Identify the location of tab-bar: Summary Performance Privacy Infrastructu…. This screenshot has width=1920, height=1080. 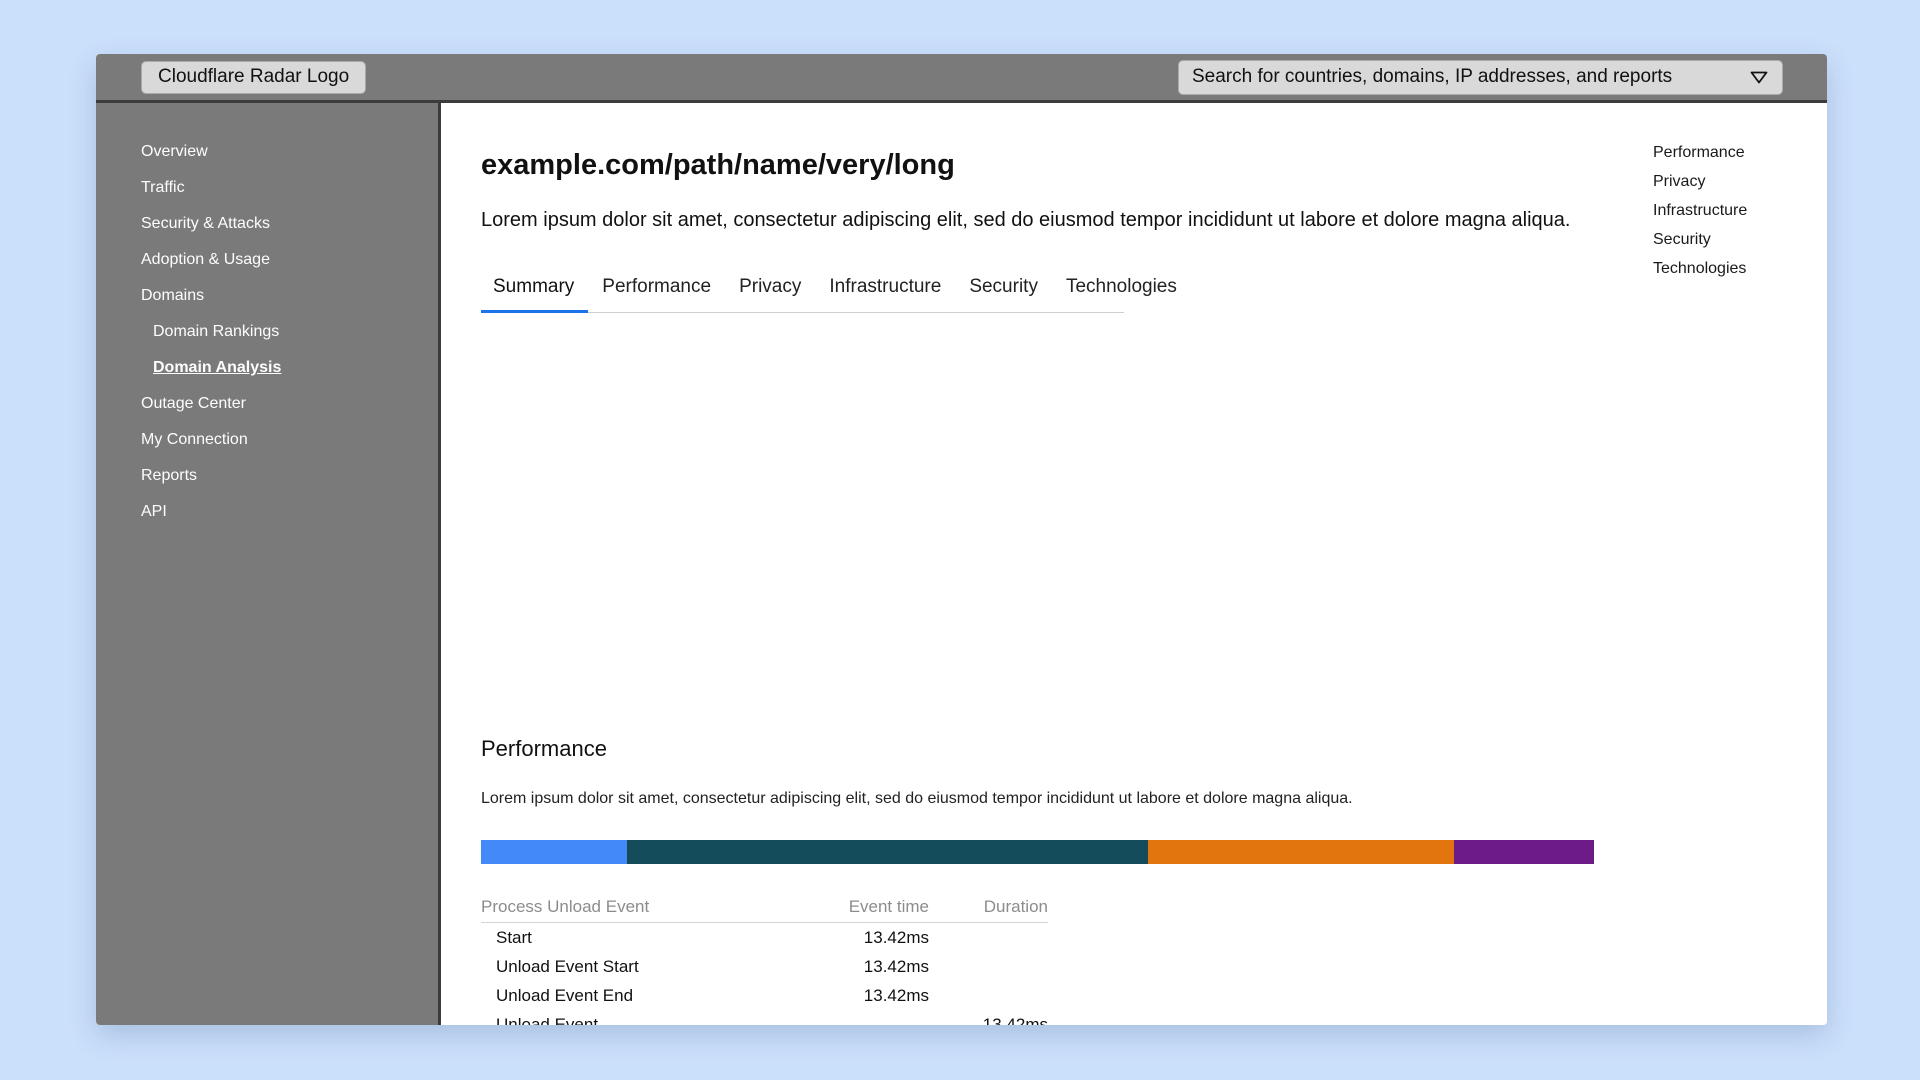
(829, 294).